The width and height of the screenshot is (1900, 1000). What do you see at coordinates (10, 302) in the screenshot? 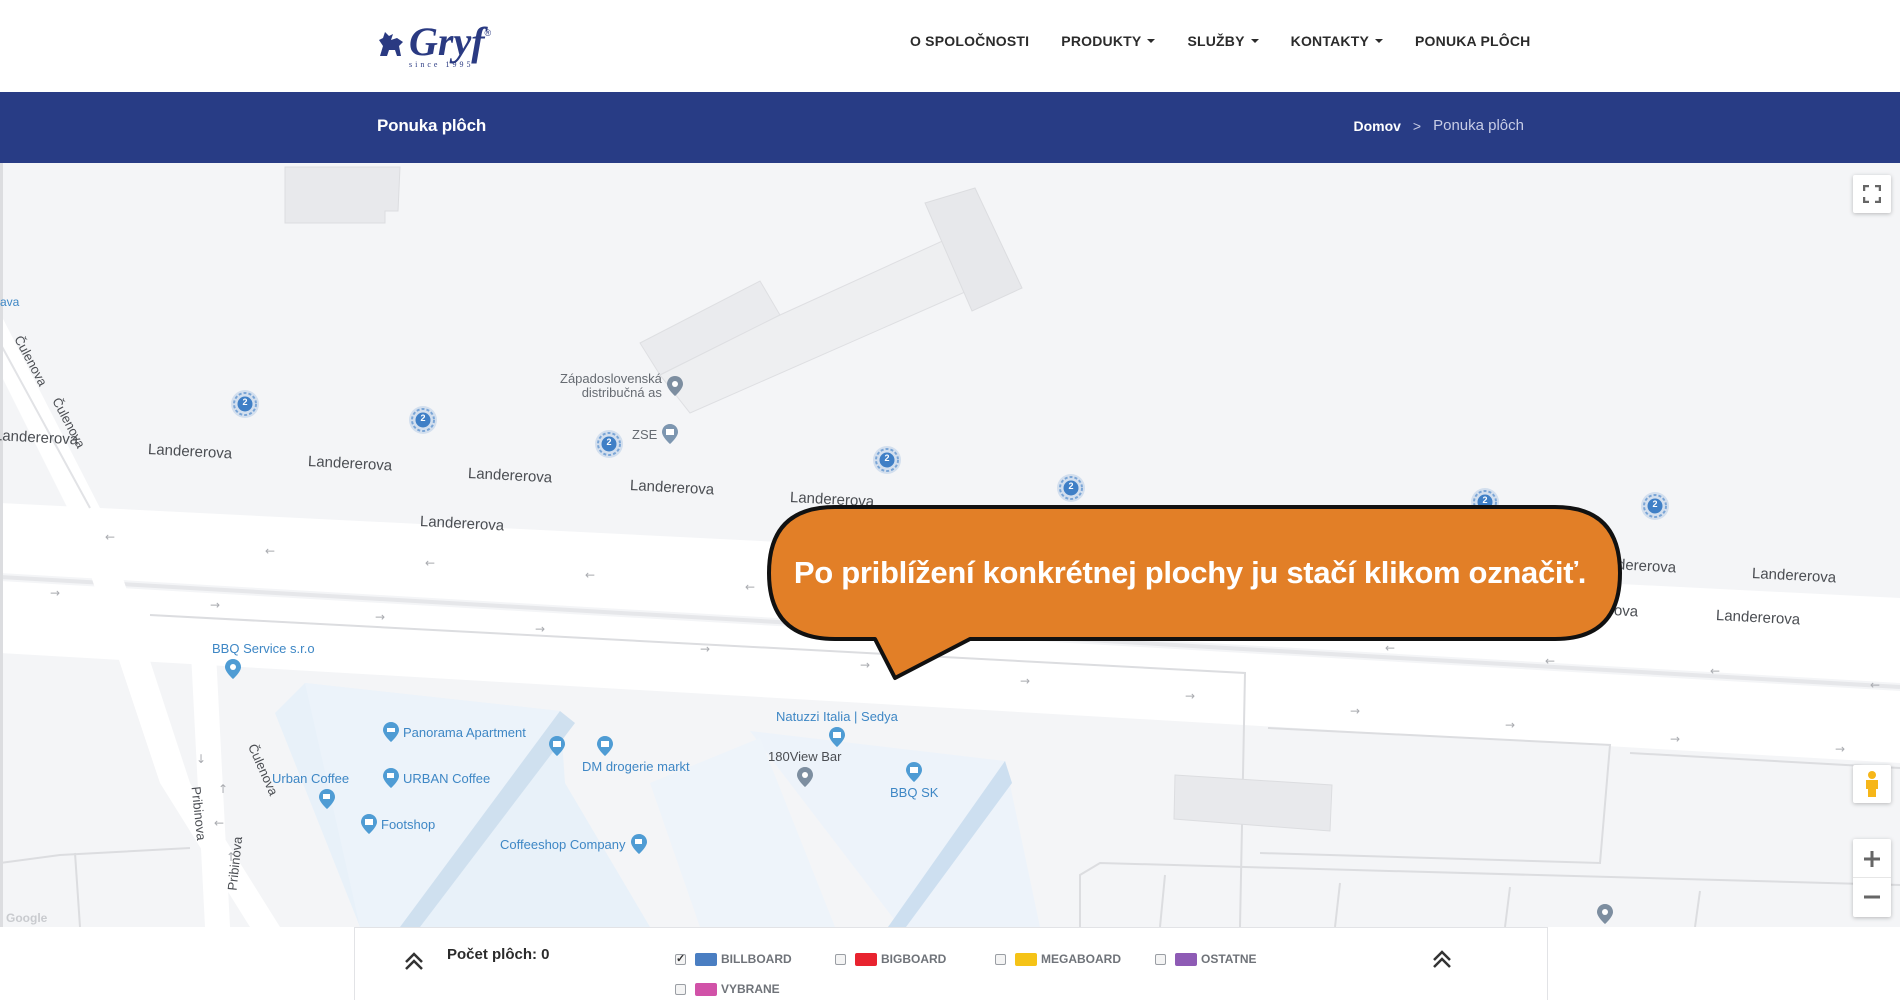
I see `street-label: ava` at bounding box center [10, 302].